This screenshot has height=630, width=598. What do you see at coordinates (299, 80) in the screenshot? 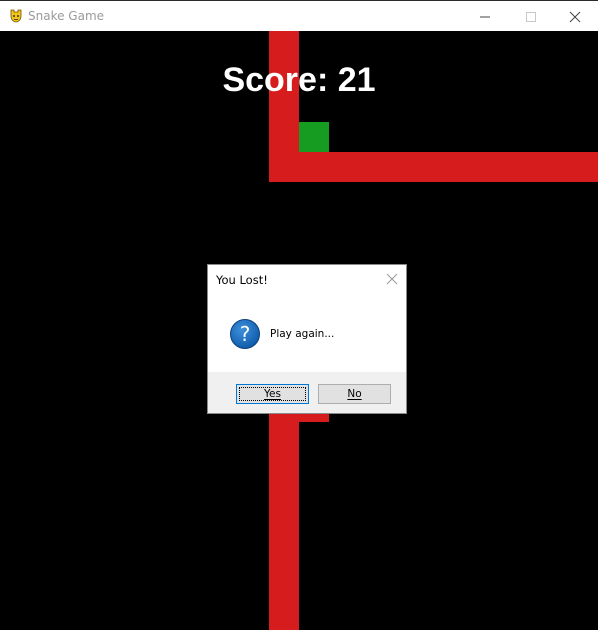
I see `score-display: Score: 21` at bounding box center [299, 80].